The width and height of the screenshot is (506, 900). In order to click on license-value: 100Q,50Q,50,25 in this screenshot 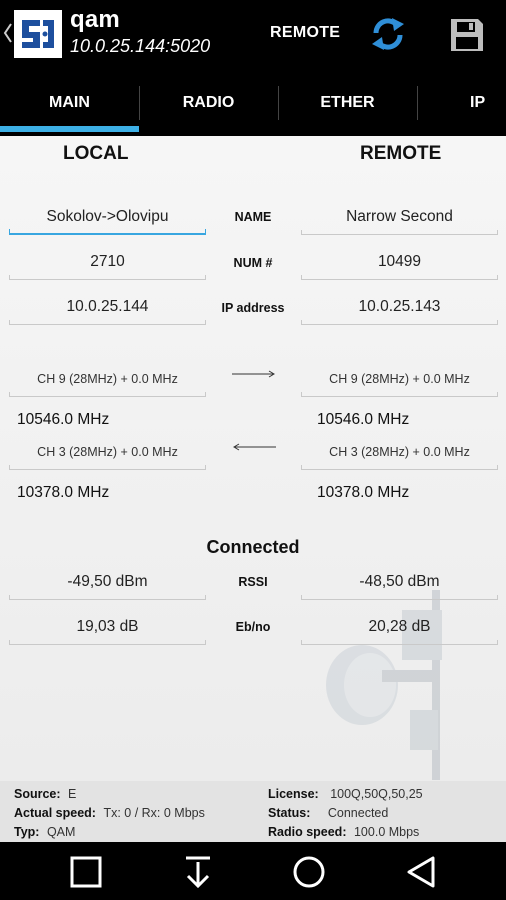, I will do `click(376, 794)`.